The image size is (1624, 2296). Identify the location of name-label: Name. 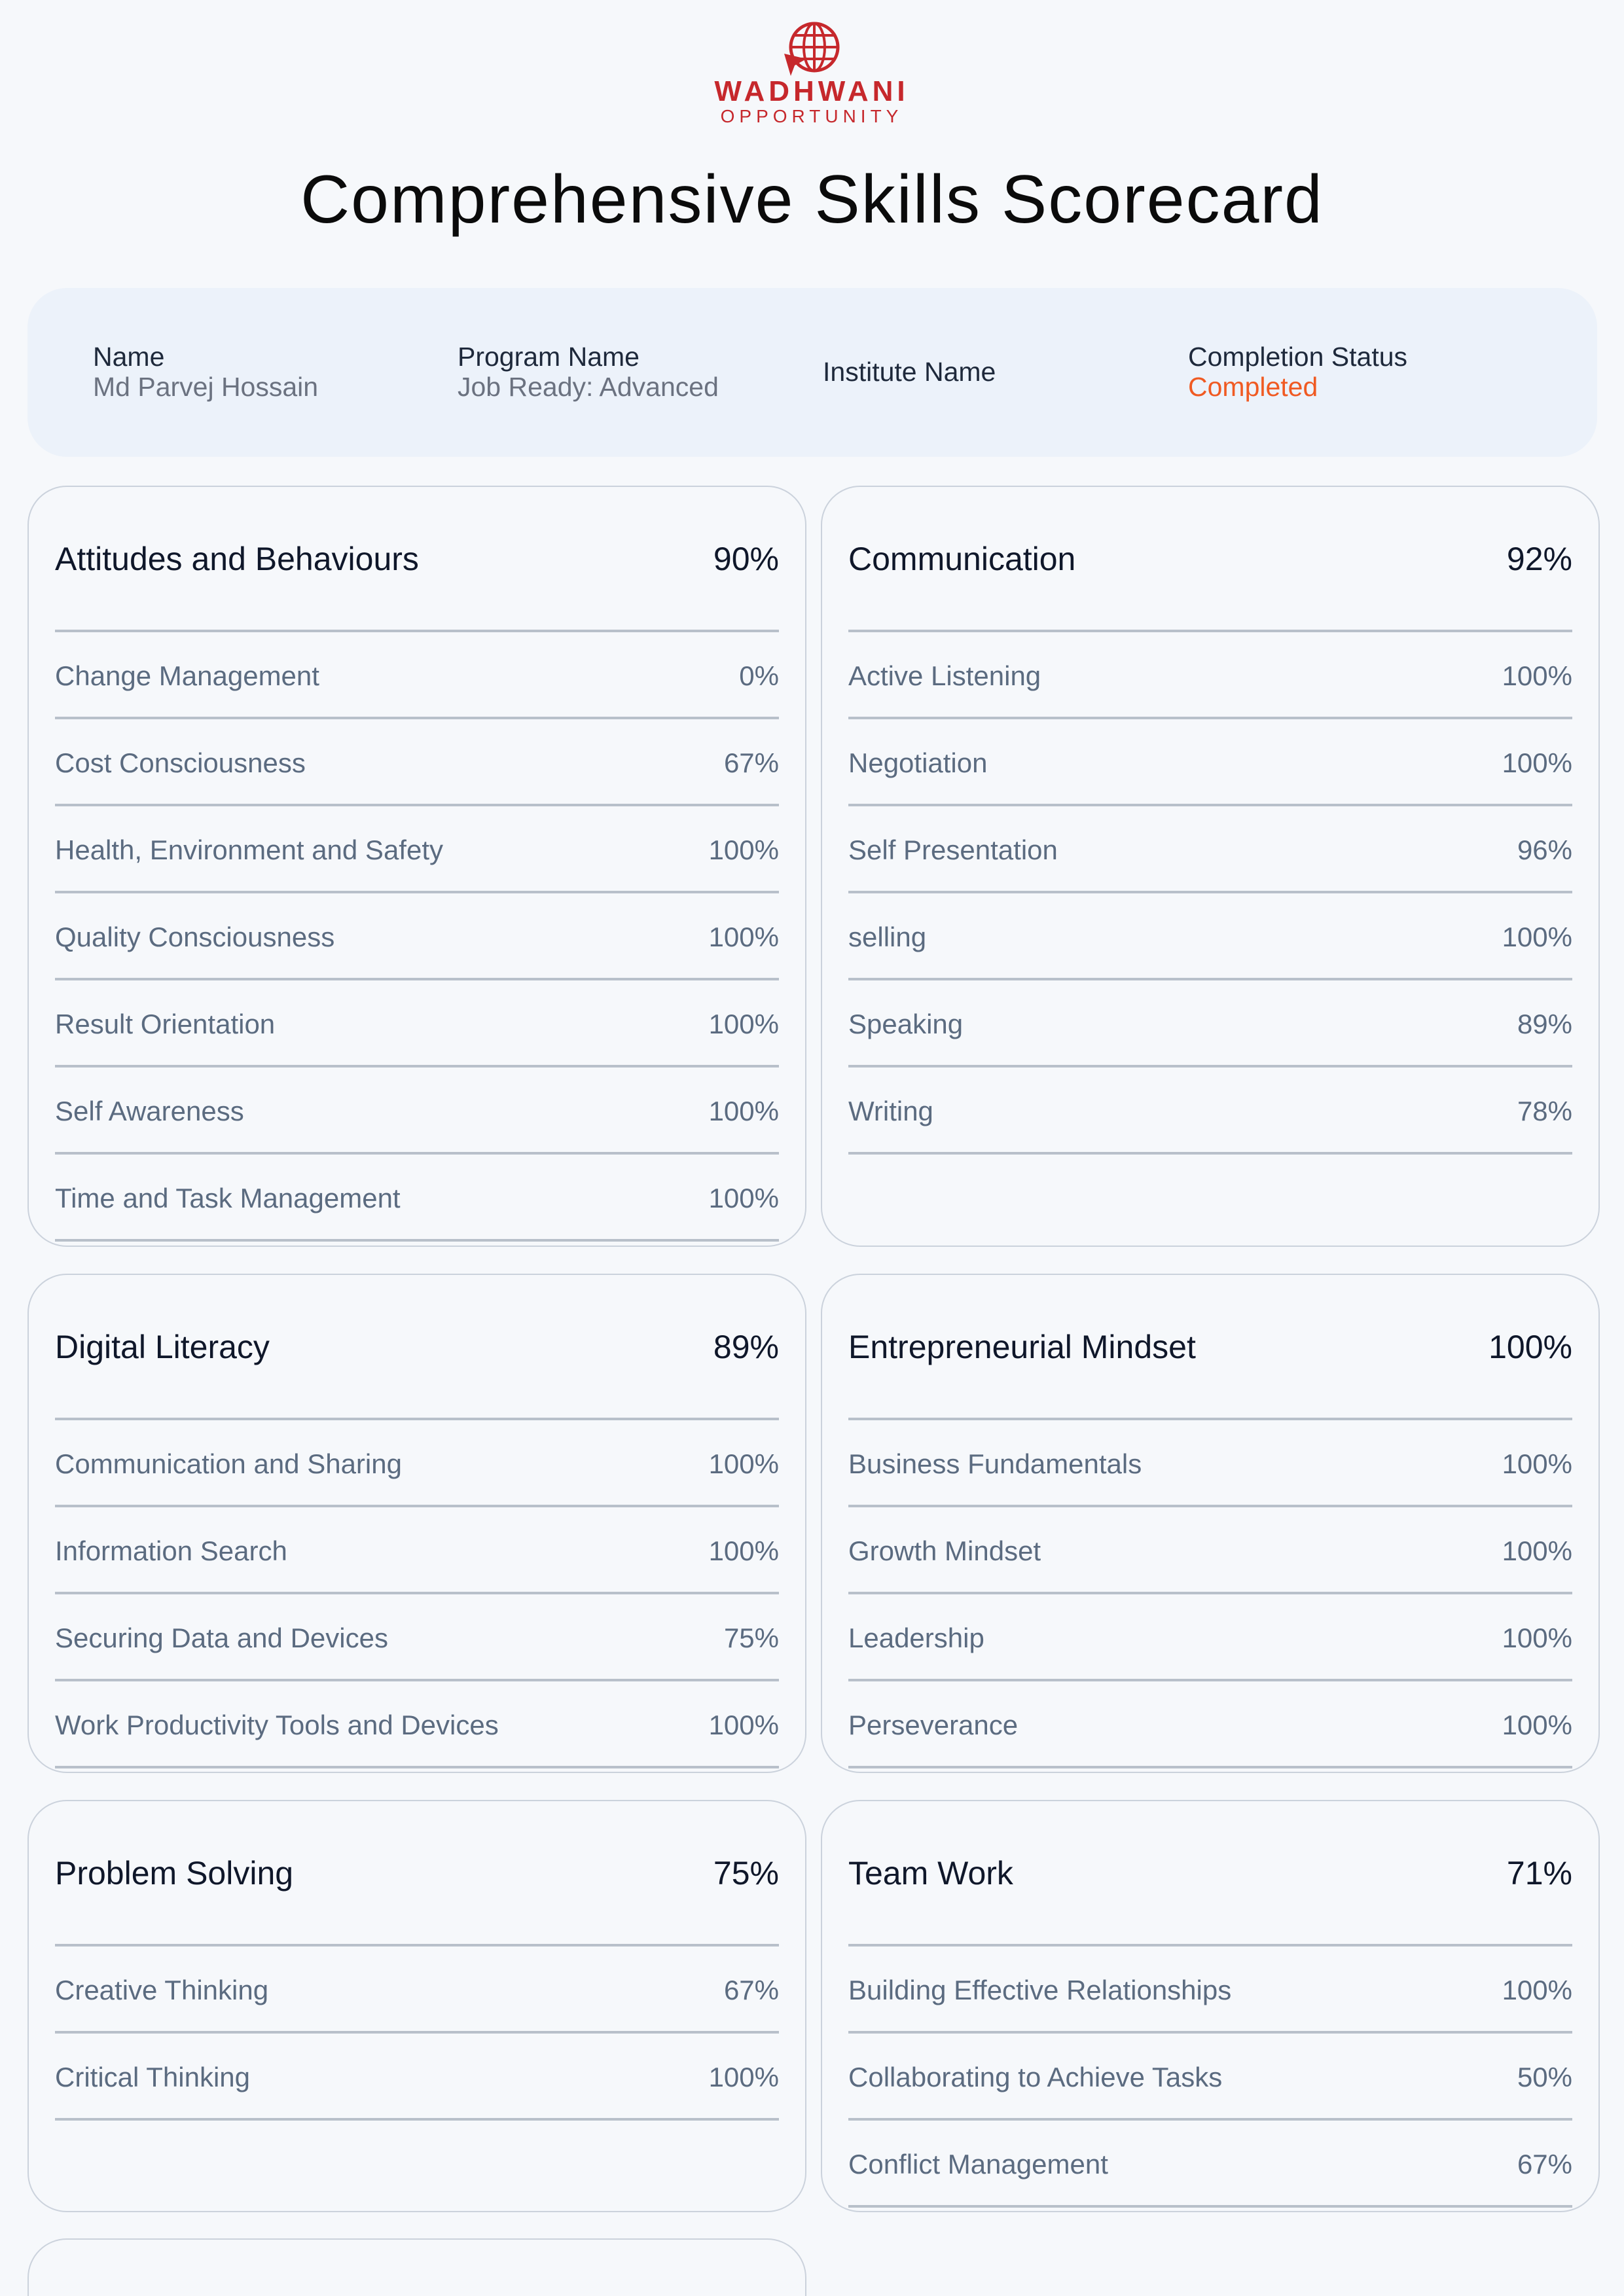
(129, 357).